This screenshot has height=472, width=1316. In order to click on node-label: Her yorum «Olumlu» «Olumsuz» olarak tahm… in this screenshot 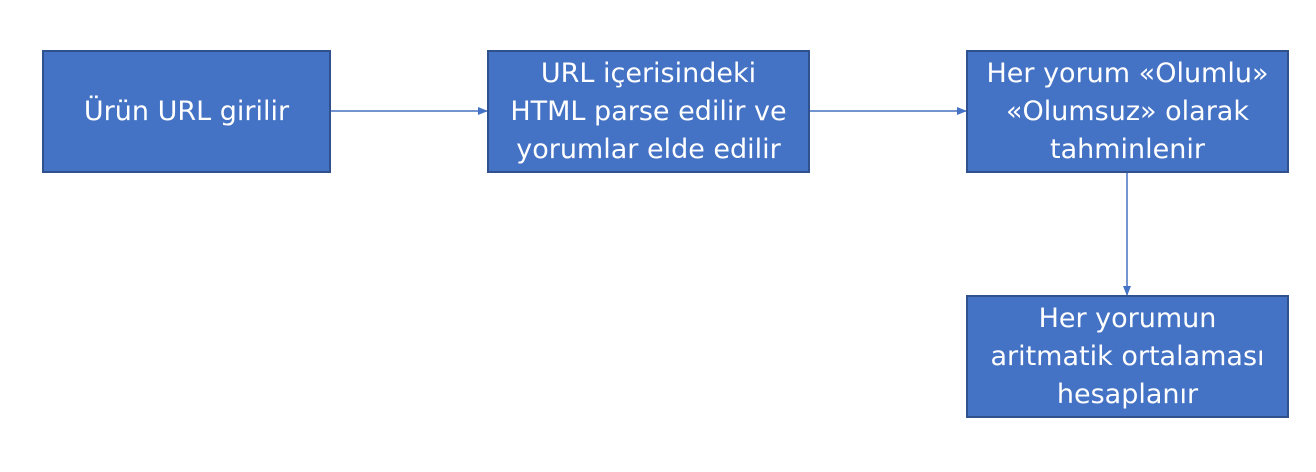, I will do `click(1127, 111)`.